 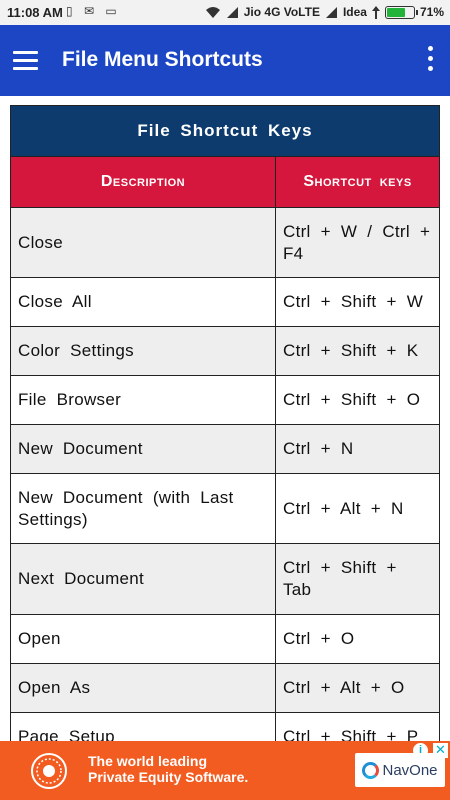 What do you see at coordinates (420, 750) in the screenshot?
I see `ad-info-icon: i` at bounding box center [420, 750].